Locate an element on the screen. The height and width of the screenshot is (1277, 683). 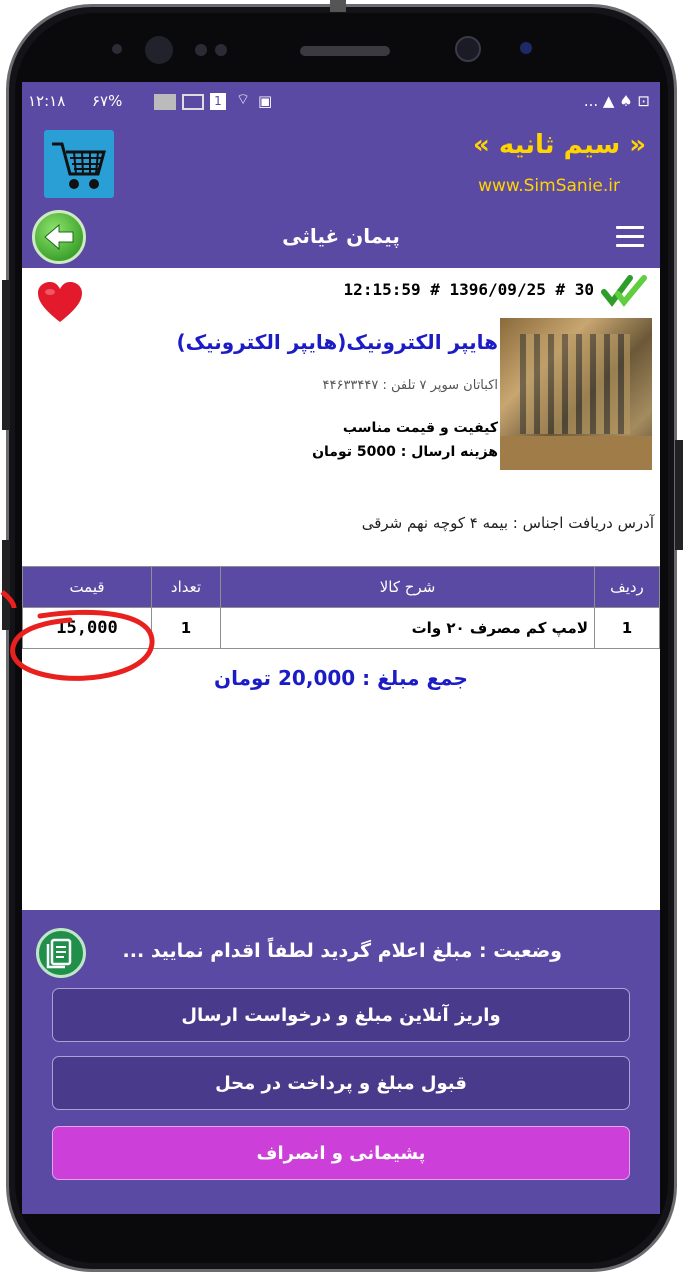
shop-photo is located at coordinates (576, 394).